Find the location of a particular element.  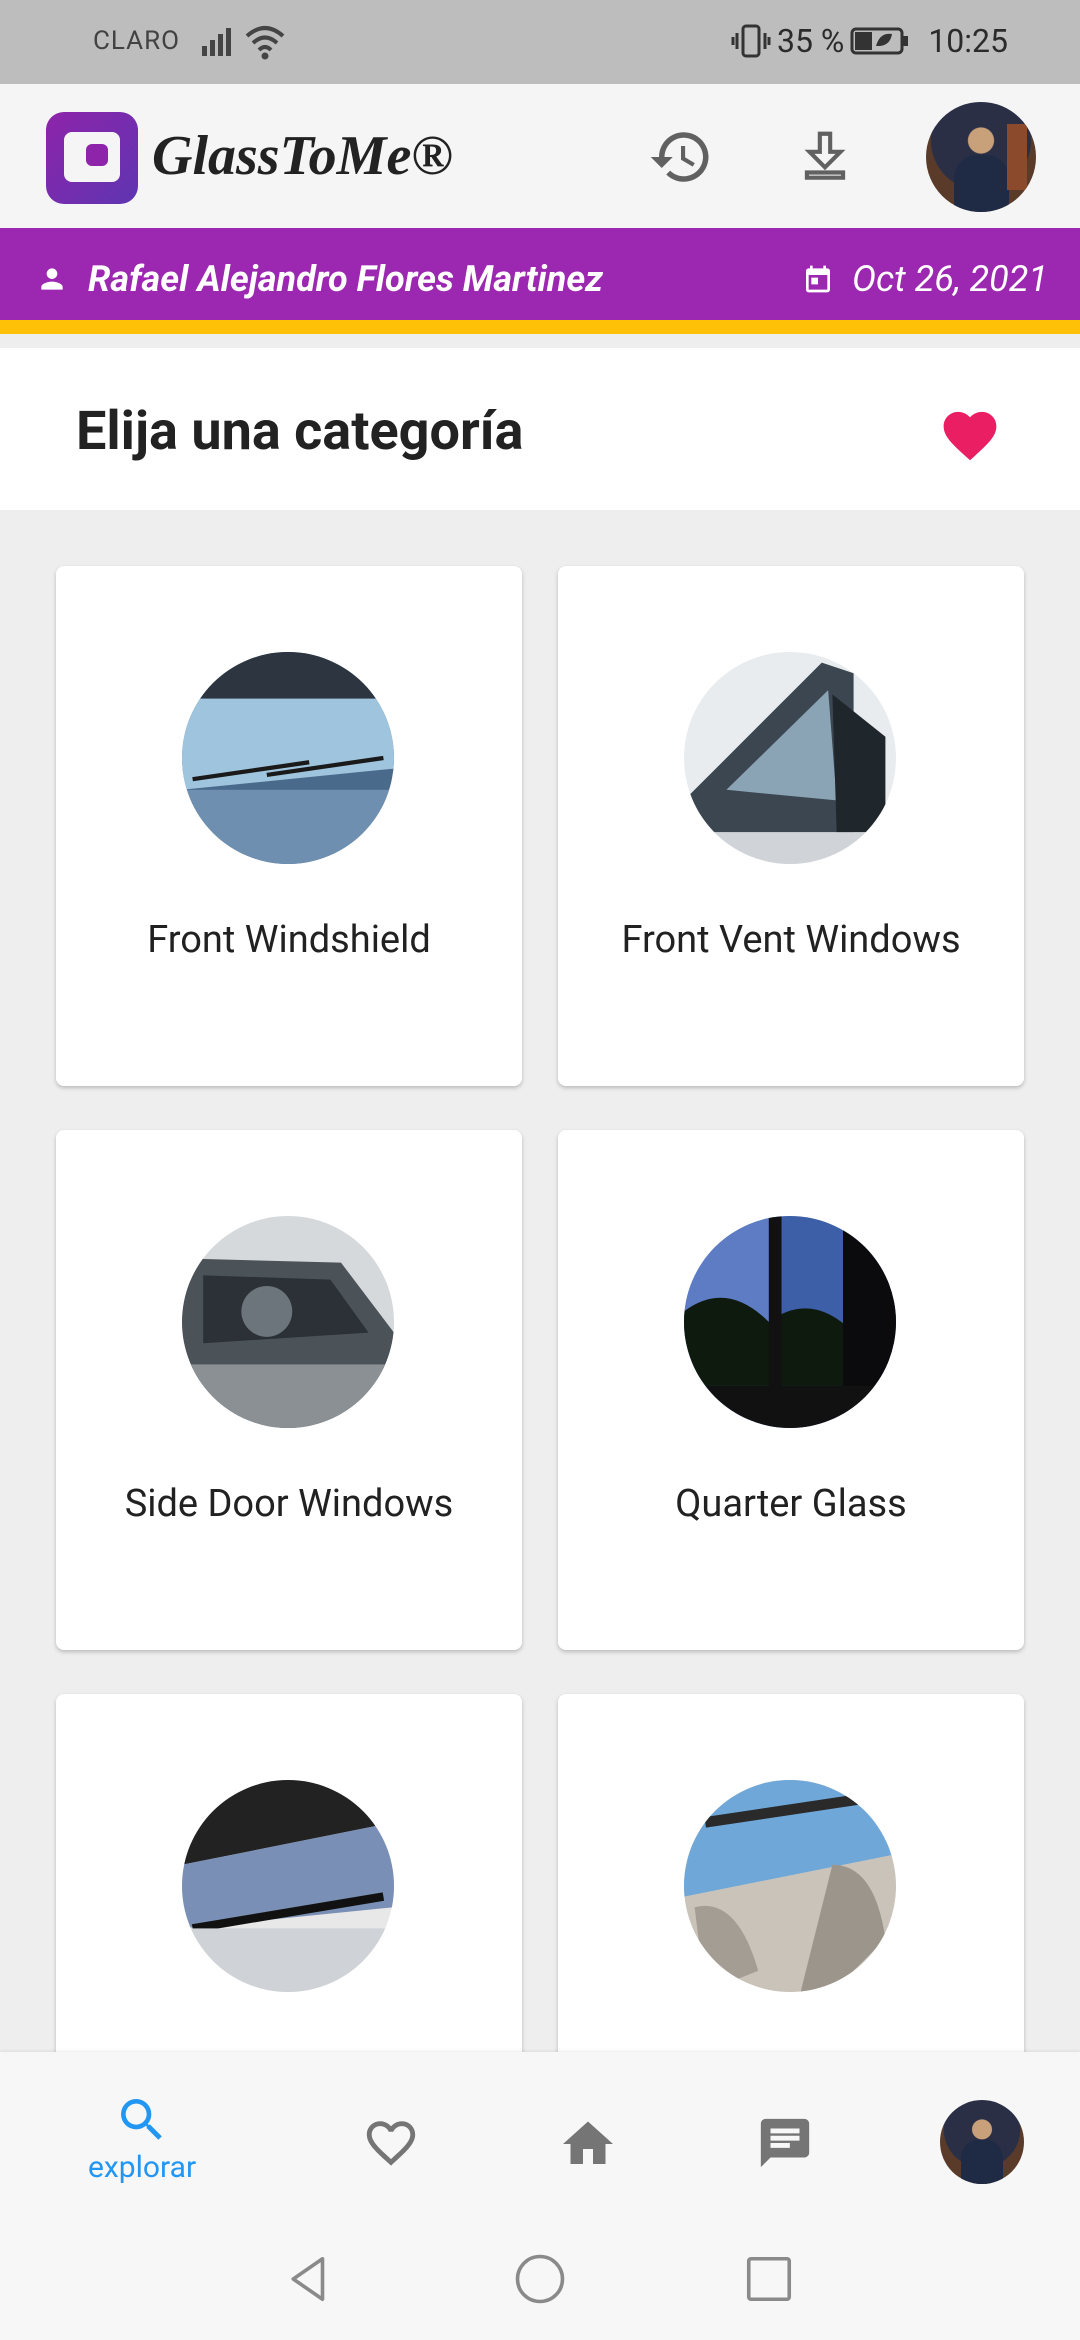

status-bar: CLARO 35 % 10:25 is located at coordinates (540, 42).